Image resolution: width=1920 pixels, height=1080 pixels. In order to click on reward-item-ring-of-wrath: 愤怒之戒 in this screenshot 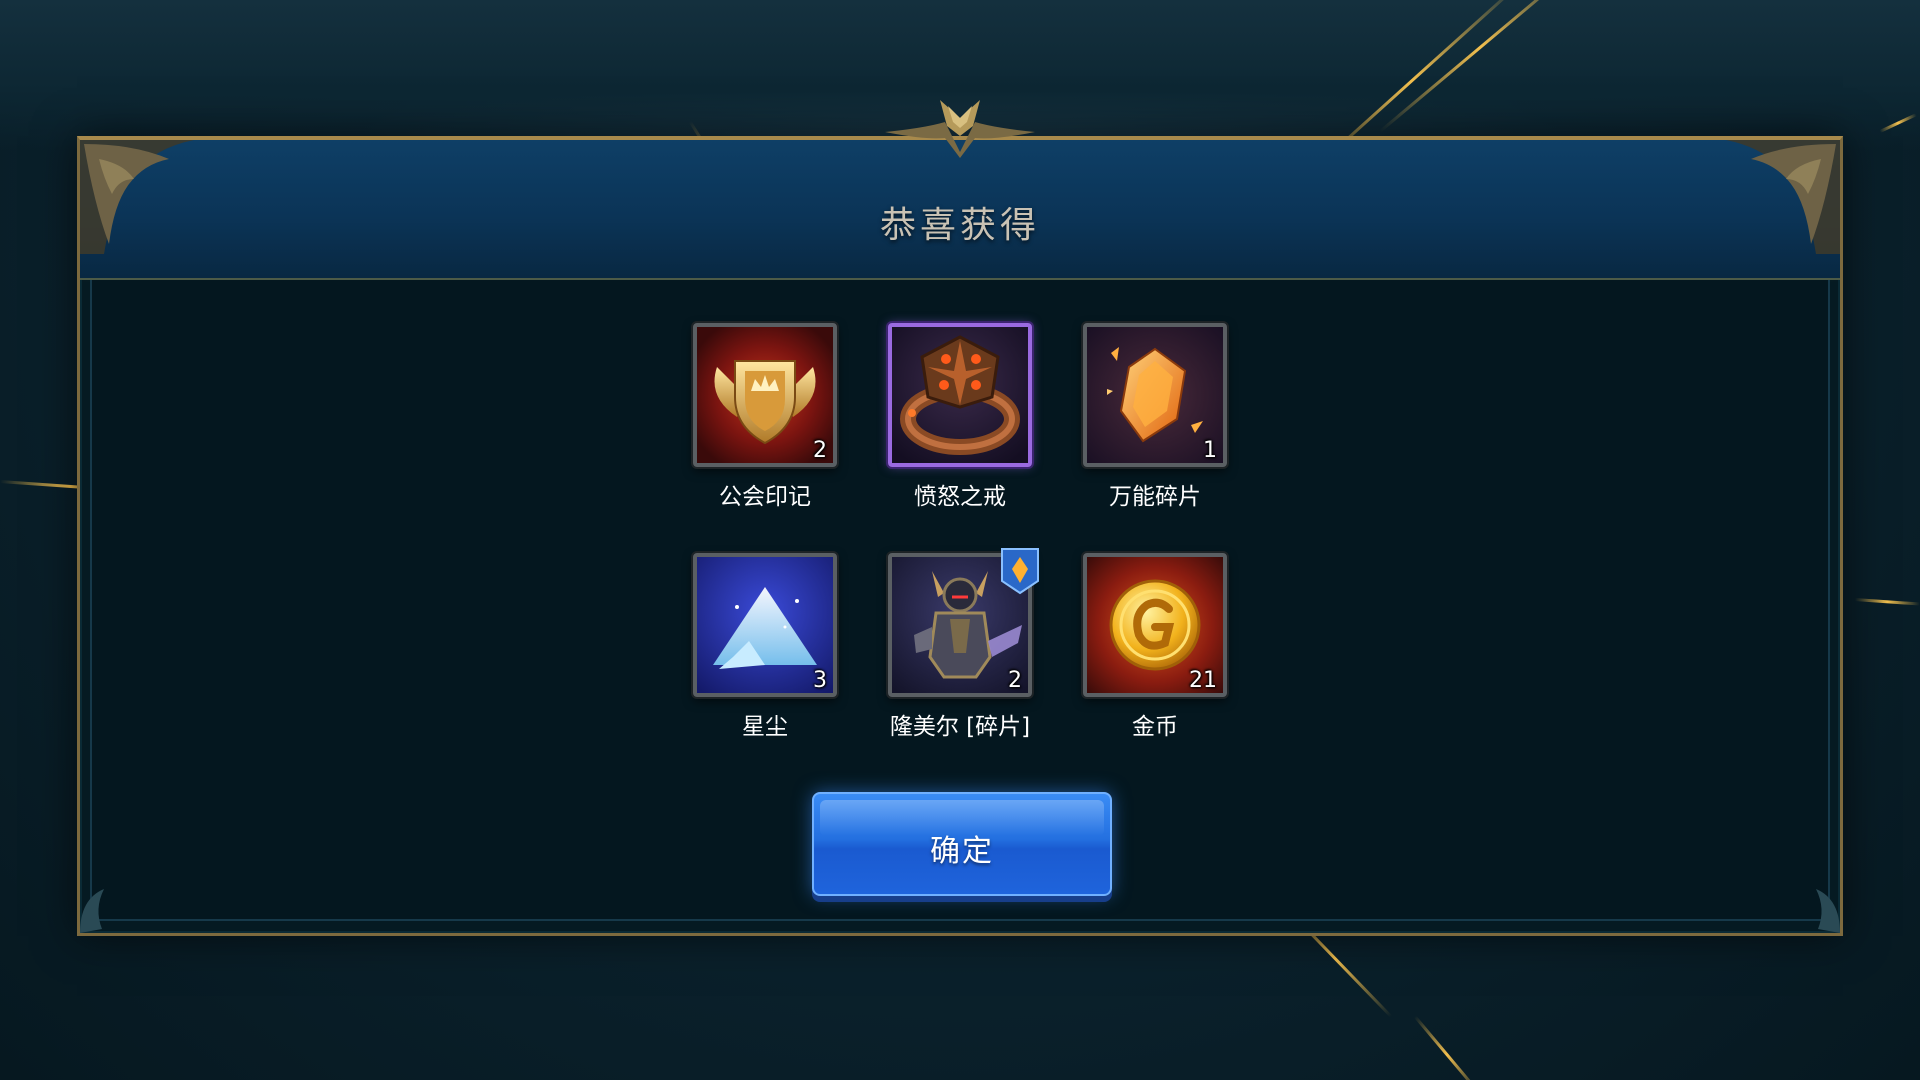, I will do `click(960, 423)`.